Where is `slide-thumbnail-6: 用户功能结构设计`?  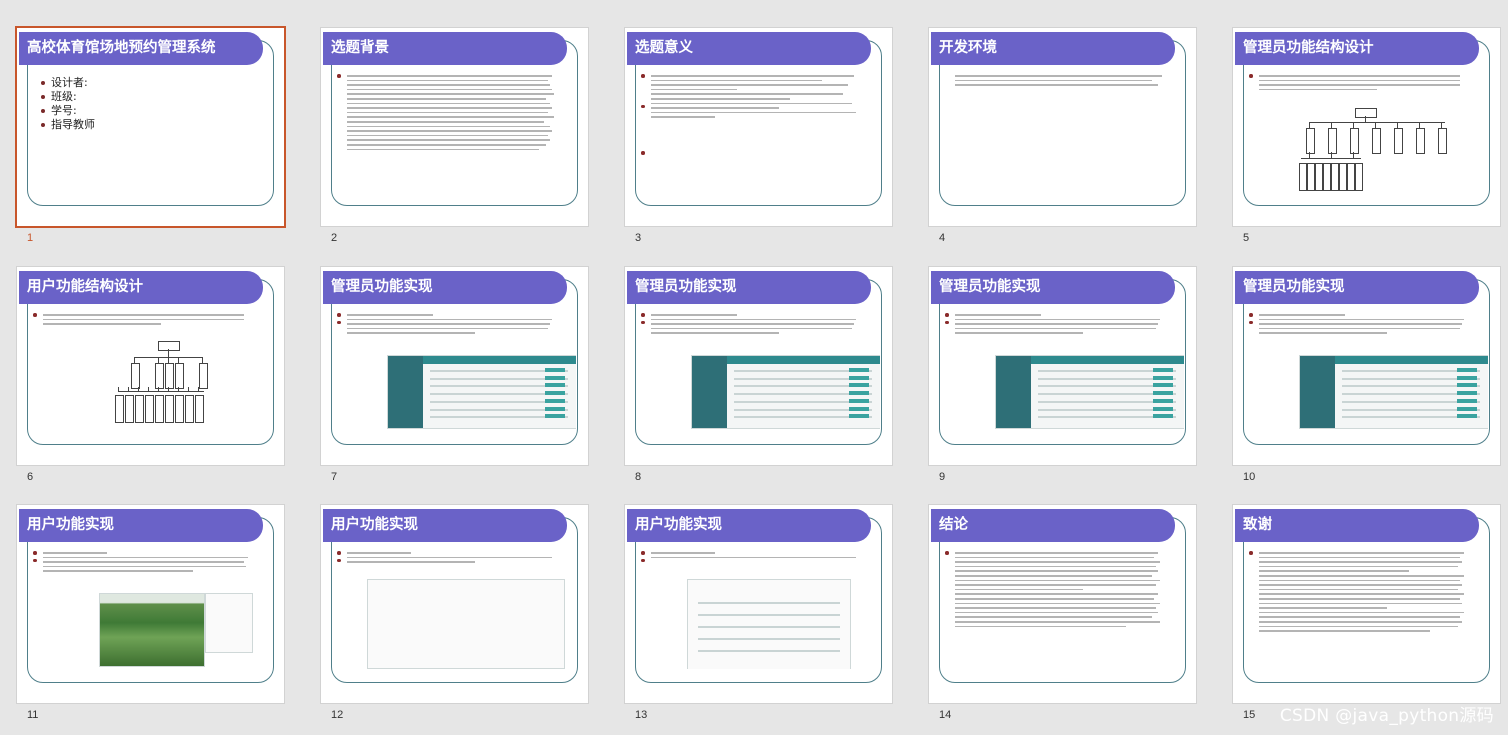 slide-thumbnail-6: 用户功能结构设计 is located at coordinates (150, 366).